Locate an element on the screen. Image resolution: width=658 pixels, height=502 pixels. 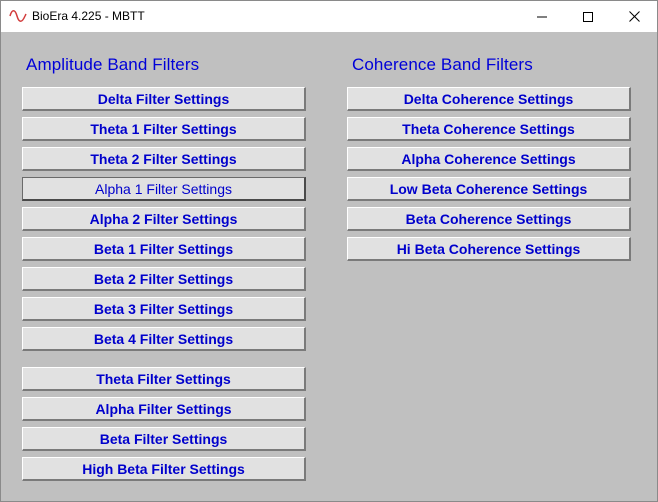
high-beta-filter-settings-button: High Beta Filter Settings is located at coordinates (164, 469).